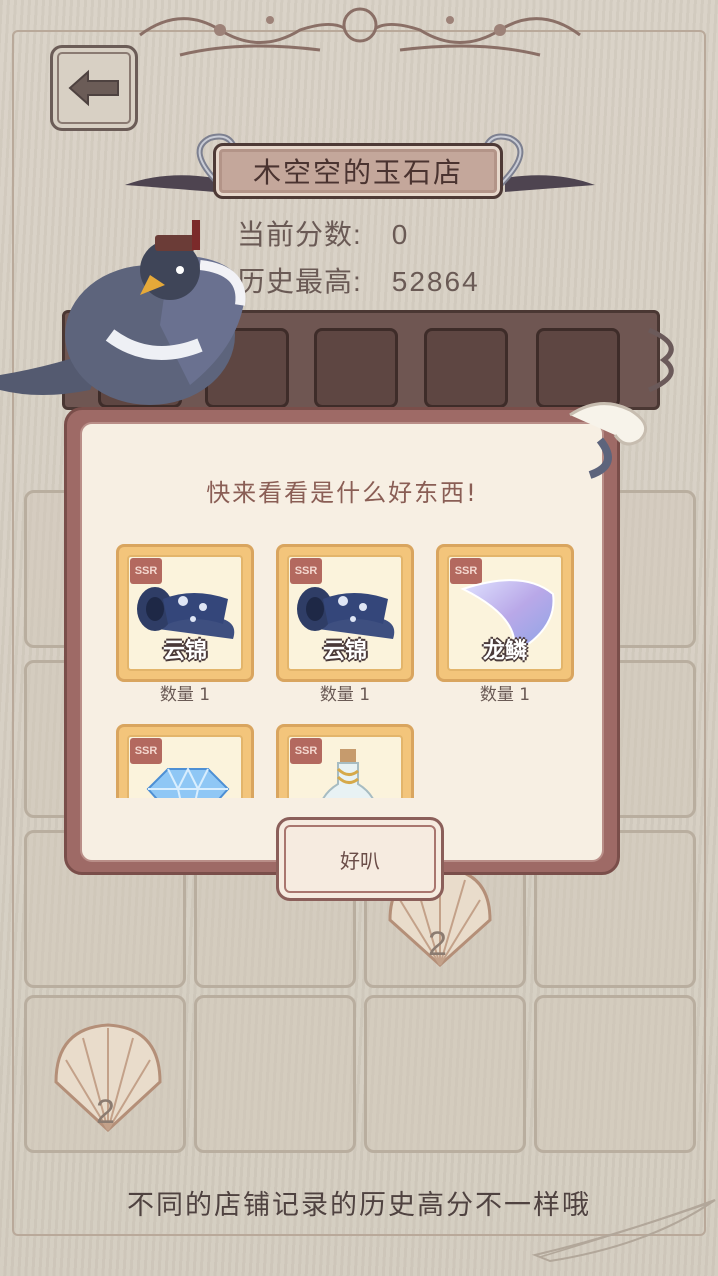  Describe the element at coordinates (358, 280) in the screenshot. I see `best-score: 历史最高: 52864` at that location.